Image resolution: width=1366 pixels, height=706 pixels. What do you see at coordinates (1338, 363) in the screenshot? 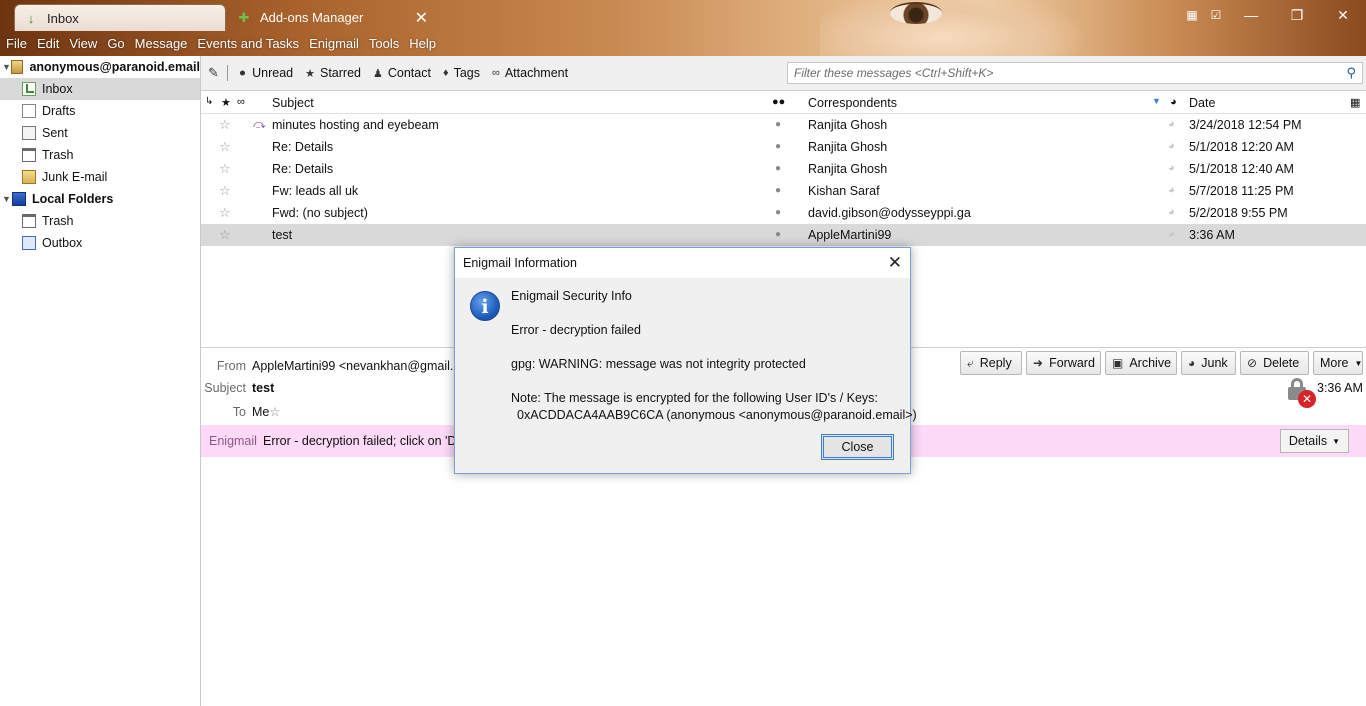
I see `more-button: More ▼` at bounding box center [1338, 363].